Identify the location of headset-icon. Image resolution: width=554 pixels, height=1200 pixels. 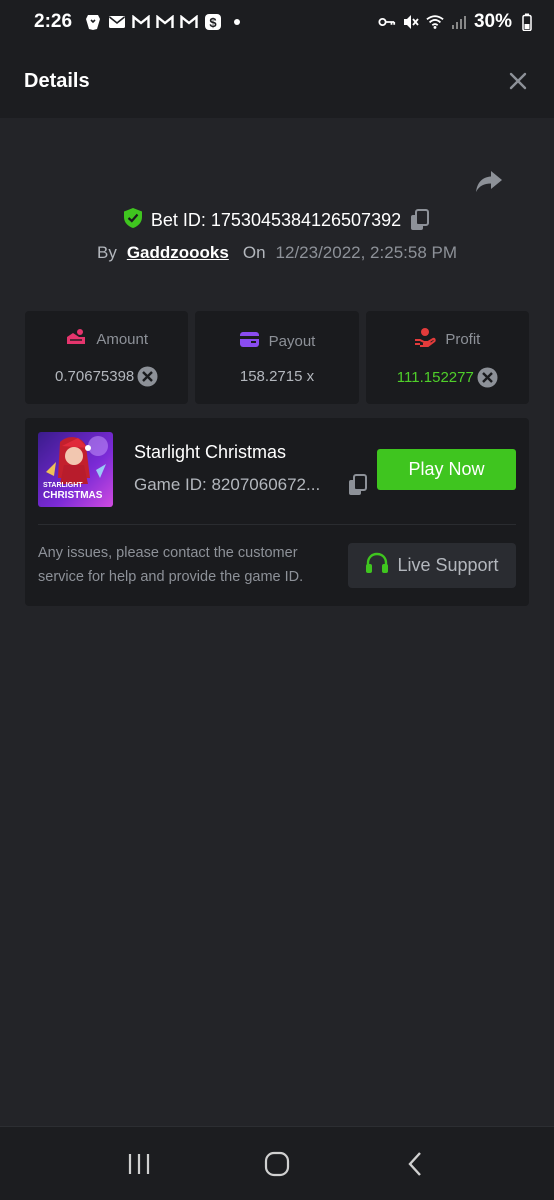
(377, 565).